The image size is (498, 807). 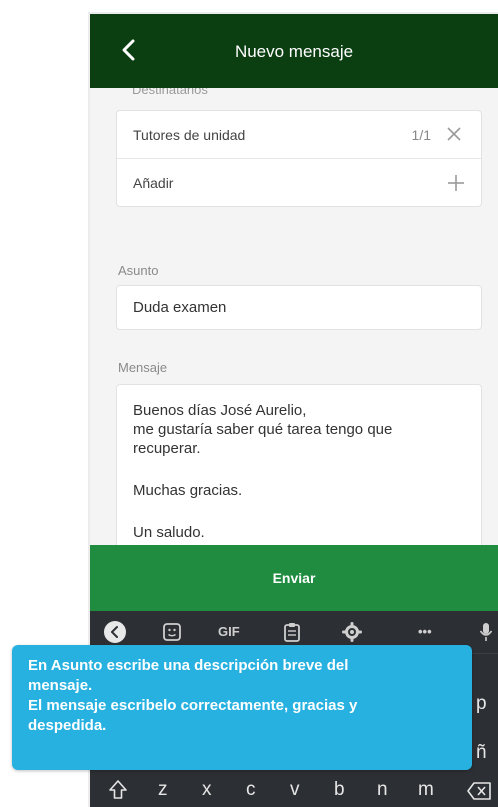 What do you see at coordinates (153, 183) in the screenshot?
I see `add-recipient-label: Añadir` at bounding box center [153, 183].